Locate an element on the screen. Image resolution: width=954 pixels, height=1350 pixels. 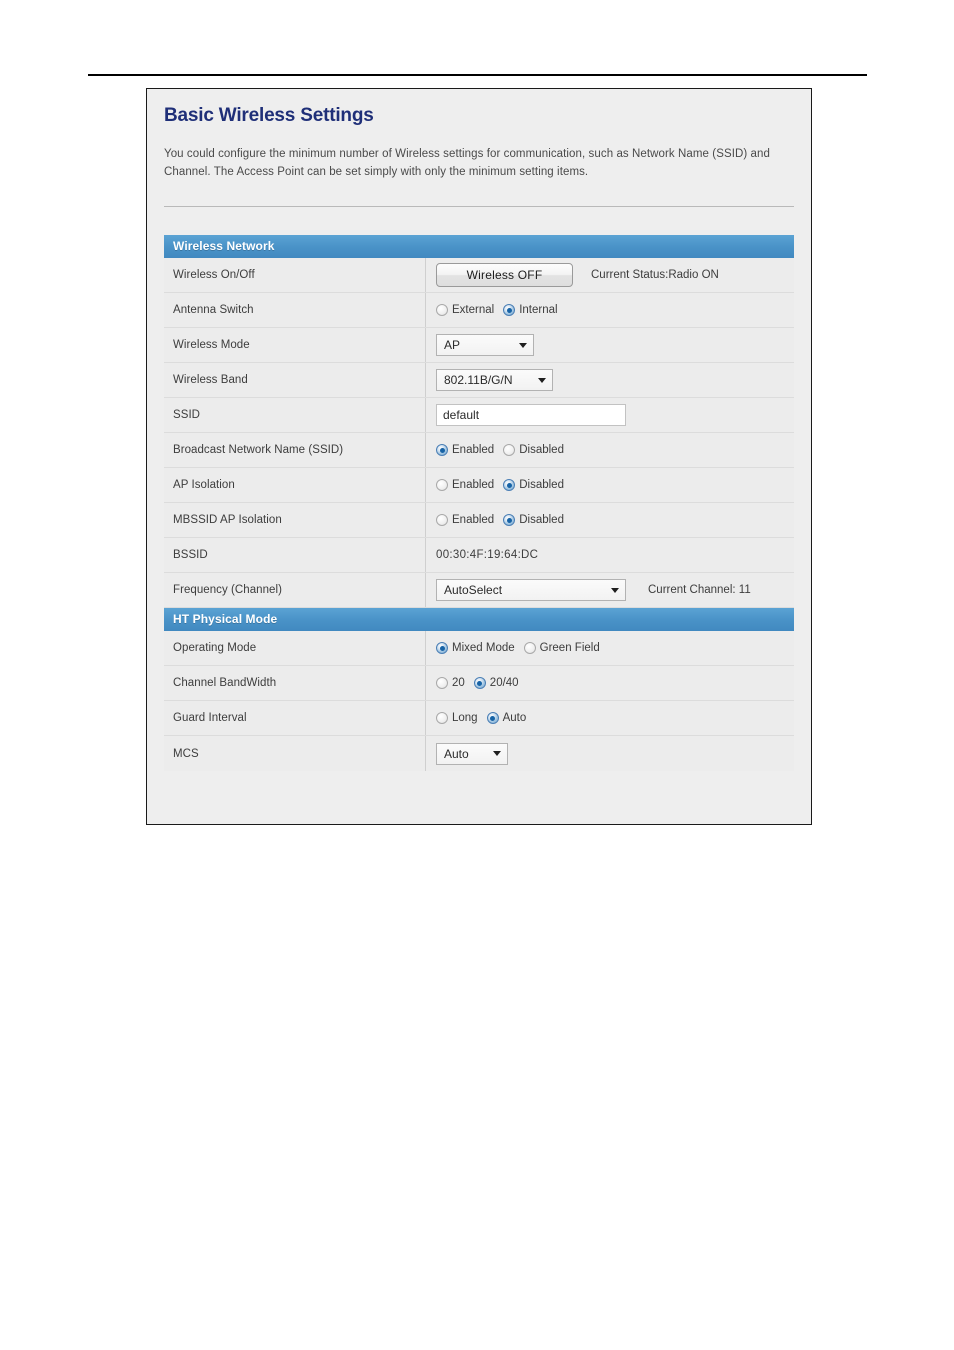
section-header-wireless-network: Wireless Network is located at coordinates (479, 247).